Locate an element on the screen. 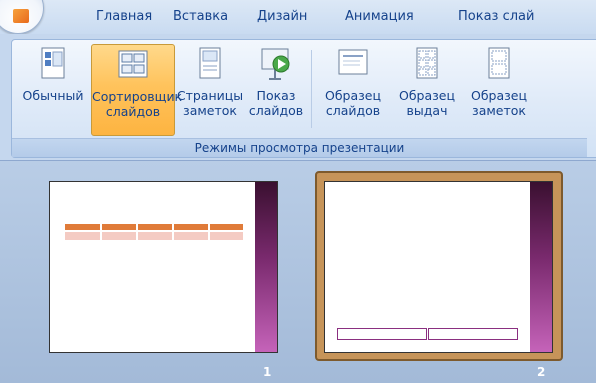 The height and width of the screenshot is (383, 596). notes-page-icon is located at coordinates (210, 64).